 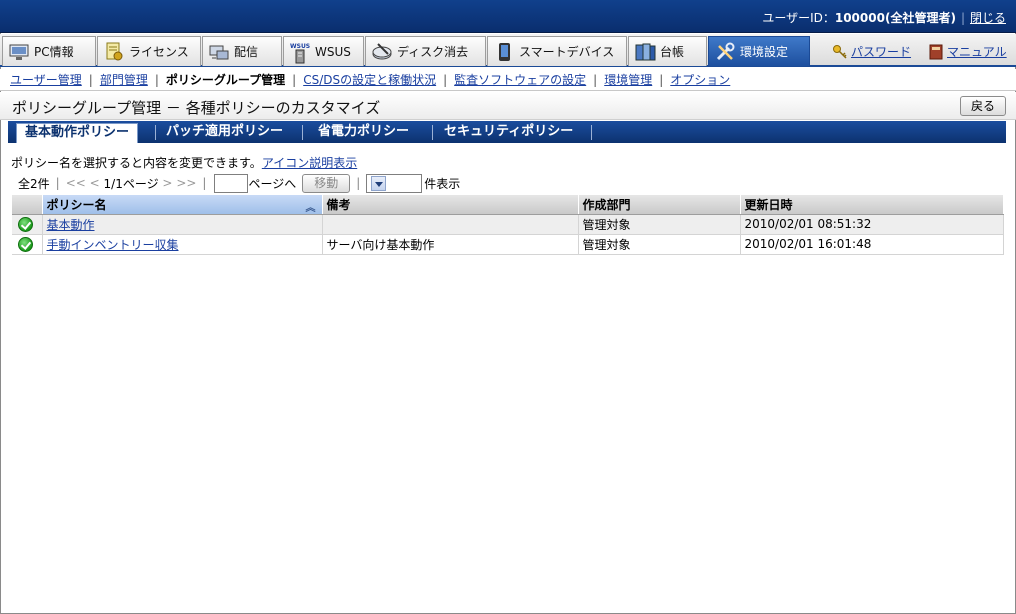 What do you see at coordinates (231, 183) in the screenshot?
I see `page-number-input` at bounding box center [231, 183].